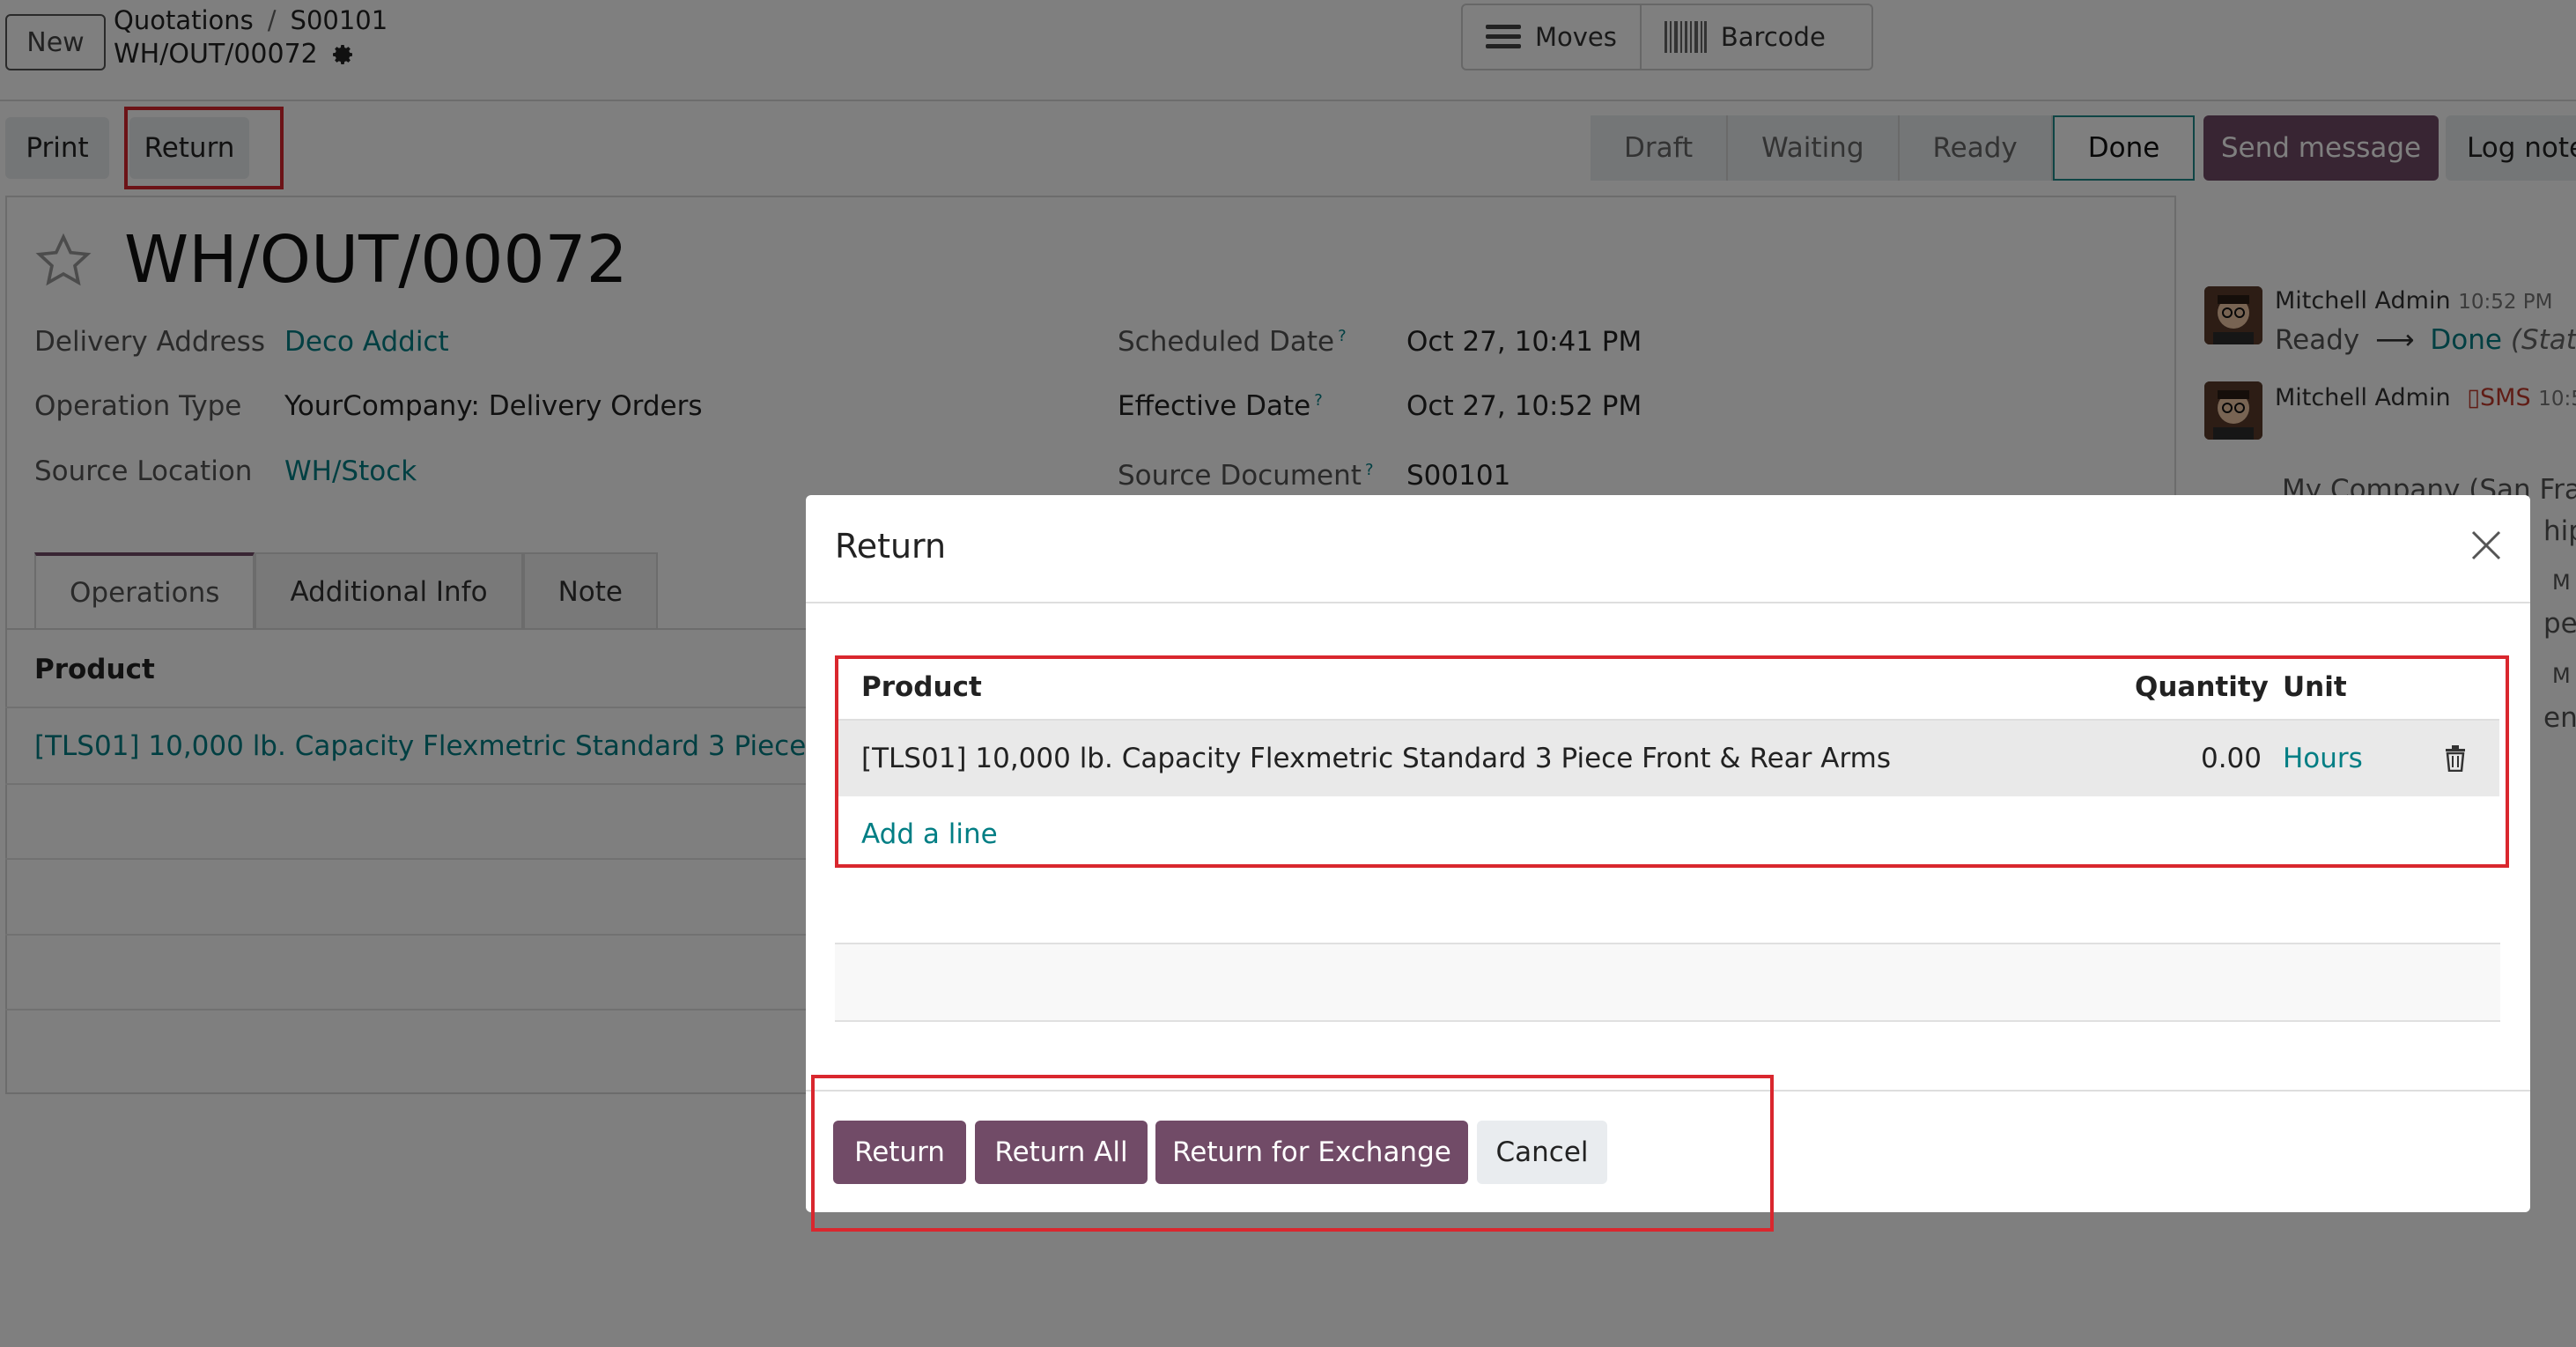 The image size is (2576, 1347). What do you see at coordinates (891, 546) in the screenshot?
I see `dialog-title: Return` at bounding box center [891, 546].